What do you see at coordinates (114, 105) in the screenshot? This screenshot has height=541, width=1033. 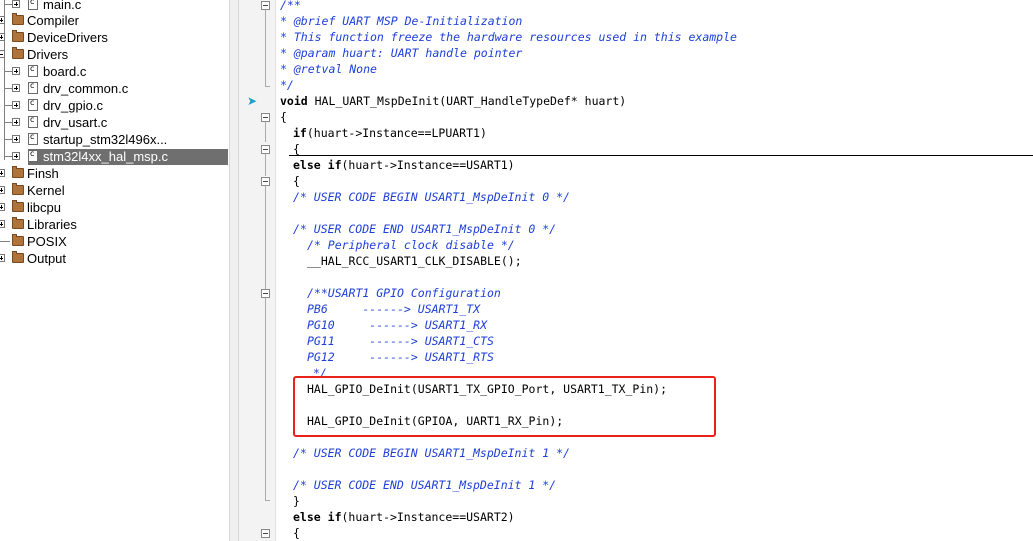 I see `tree-item-drv-gpio-c: drv_gpio.c` at bounding box center [114, 105].